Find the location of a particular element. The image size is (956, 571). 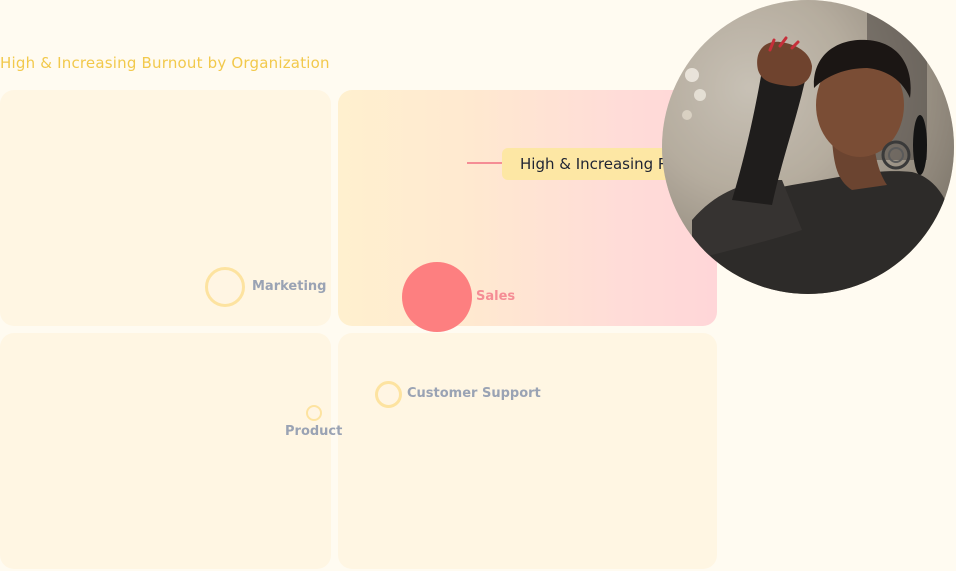

bubble-product is located at coordinates (314, 413).